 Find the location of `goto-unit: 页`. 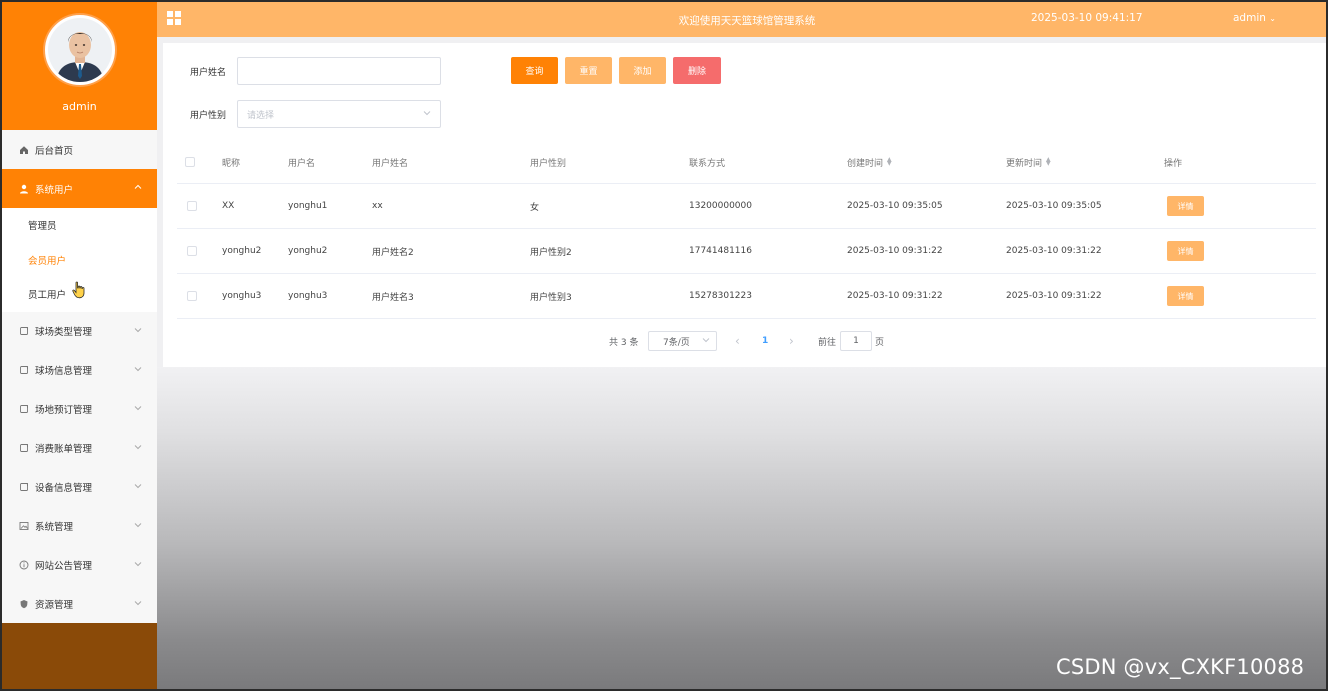

goto-unit: 页 is located at coordinates (880, 342).